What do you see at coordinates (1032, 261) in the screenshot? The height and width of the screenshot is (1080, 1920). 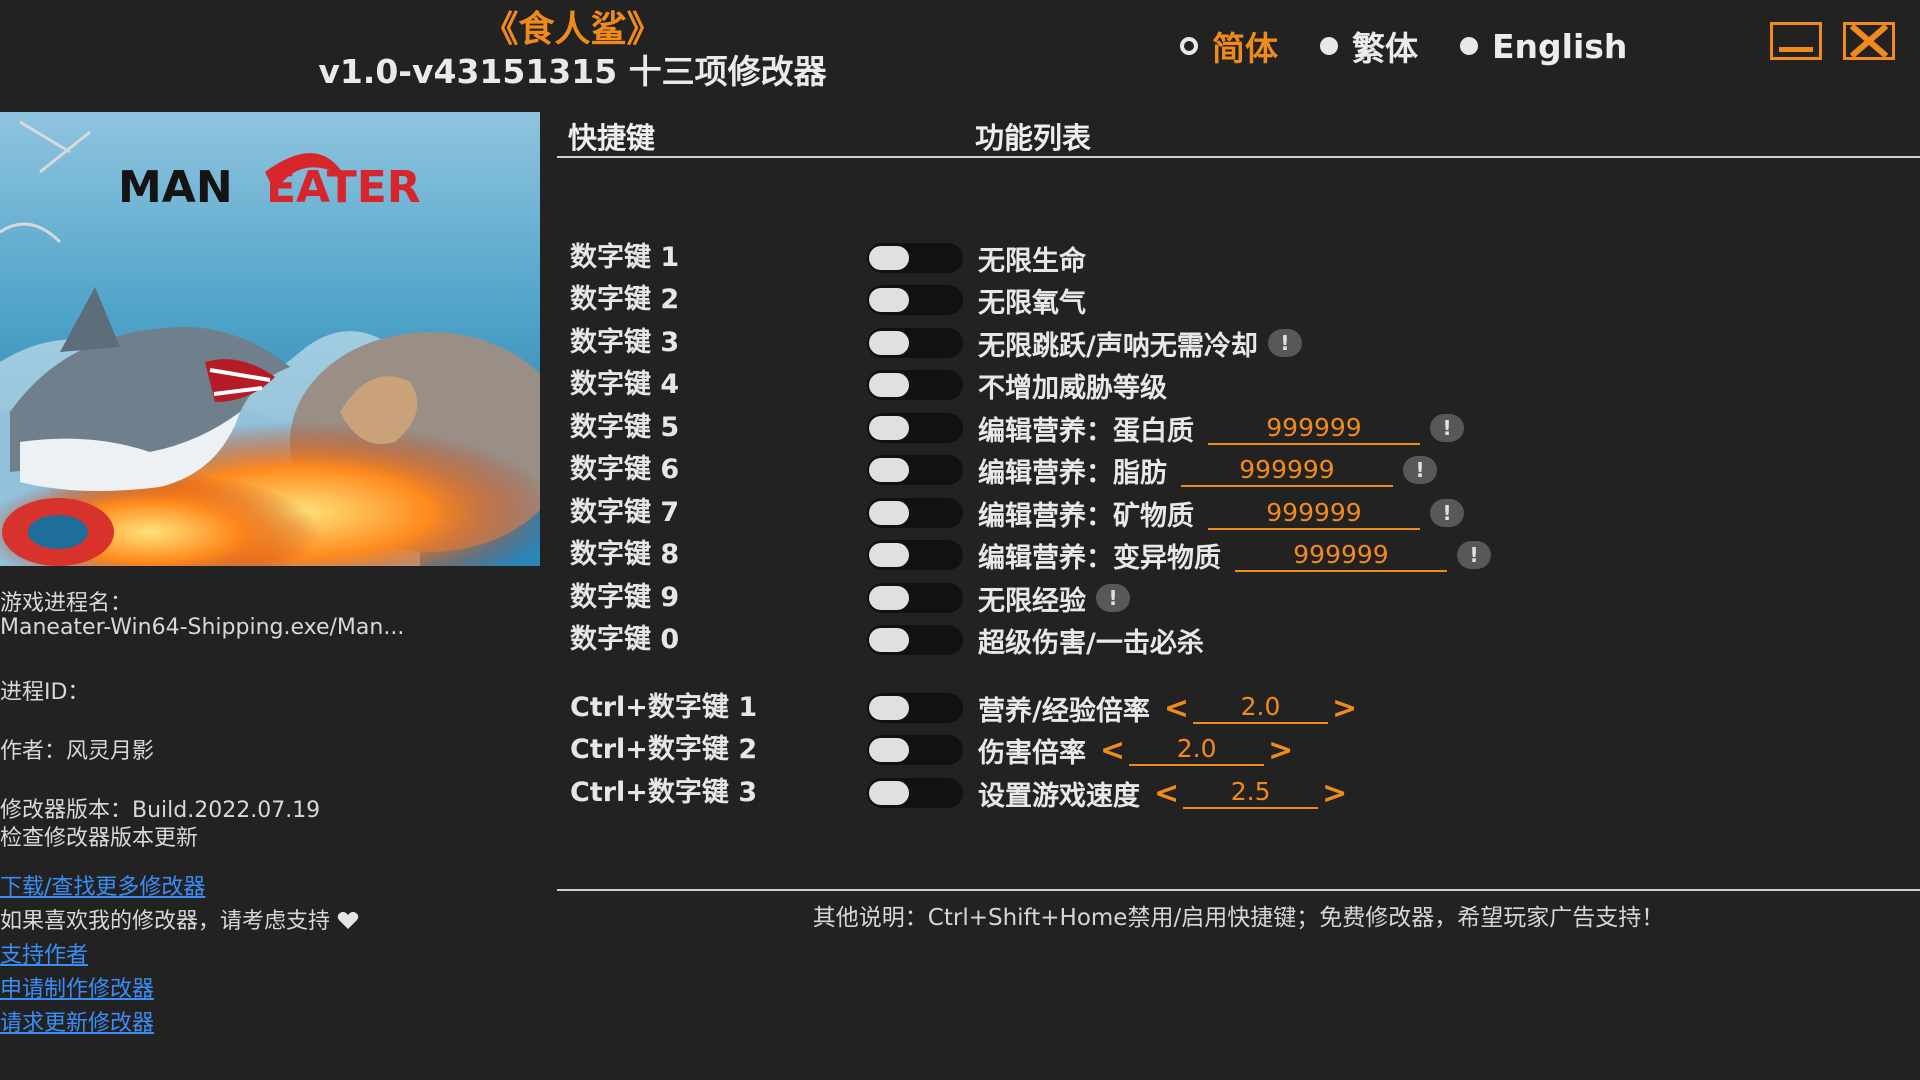 I see `function-label: 无限生命` at bounding box center [1032, 261].